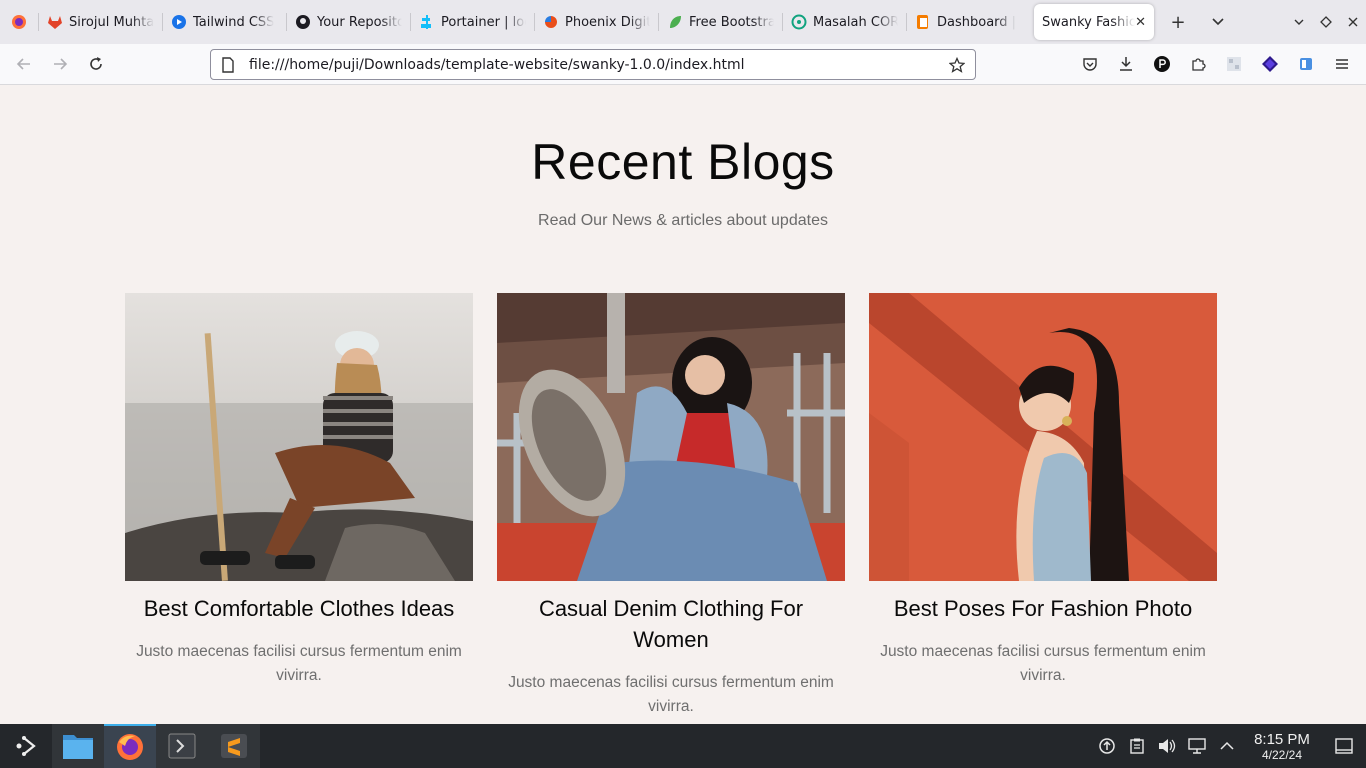 This screenshot has height=768, width=1366. I want to click on p-badge-icon, so click(1162, 64).